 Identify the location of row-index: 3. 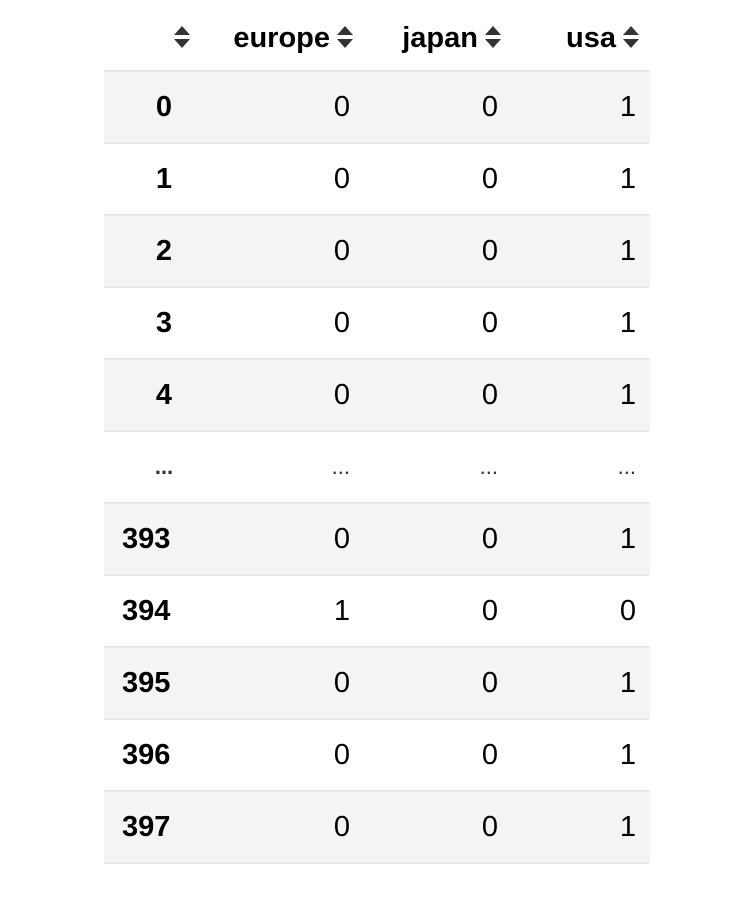
(164, 323).